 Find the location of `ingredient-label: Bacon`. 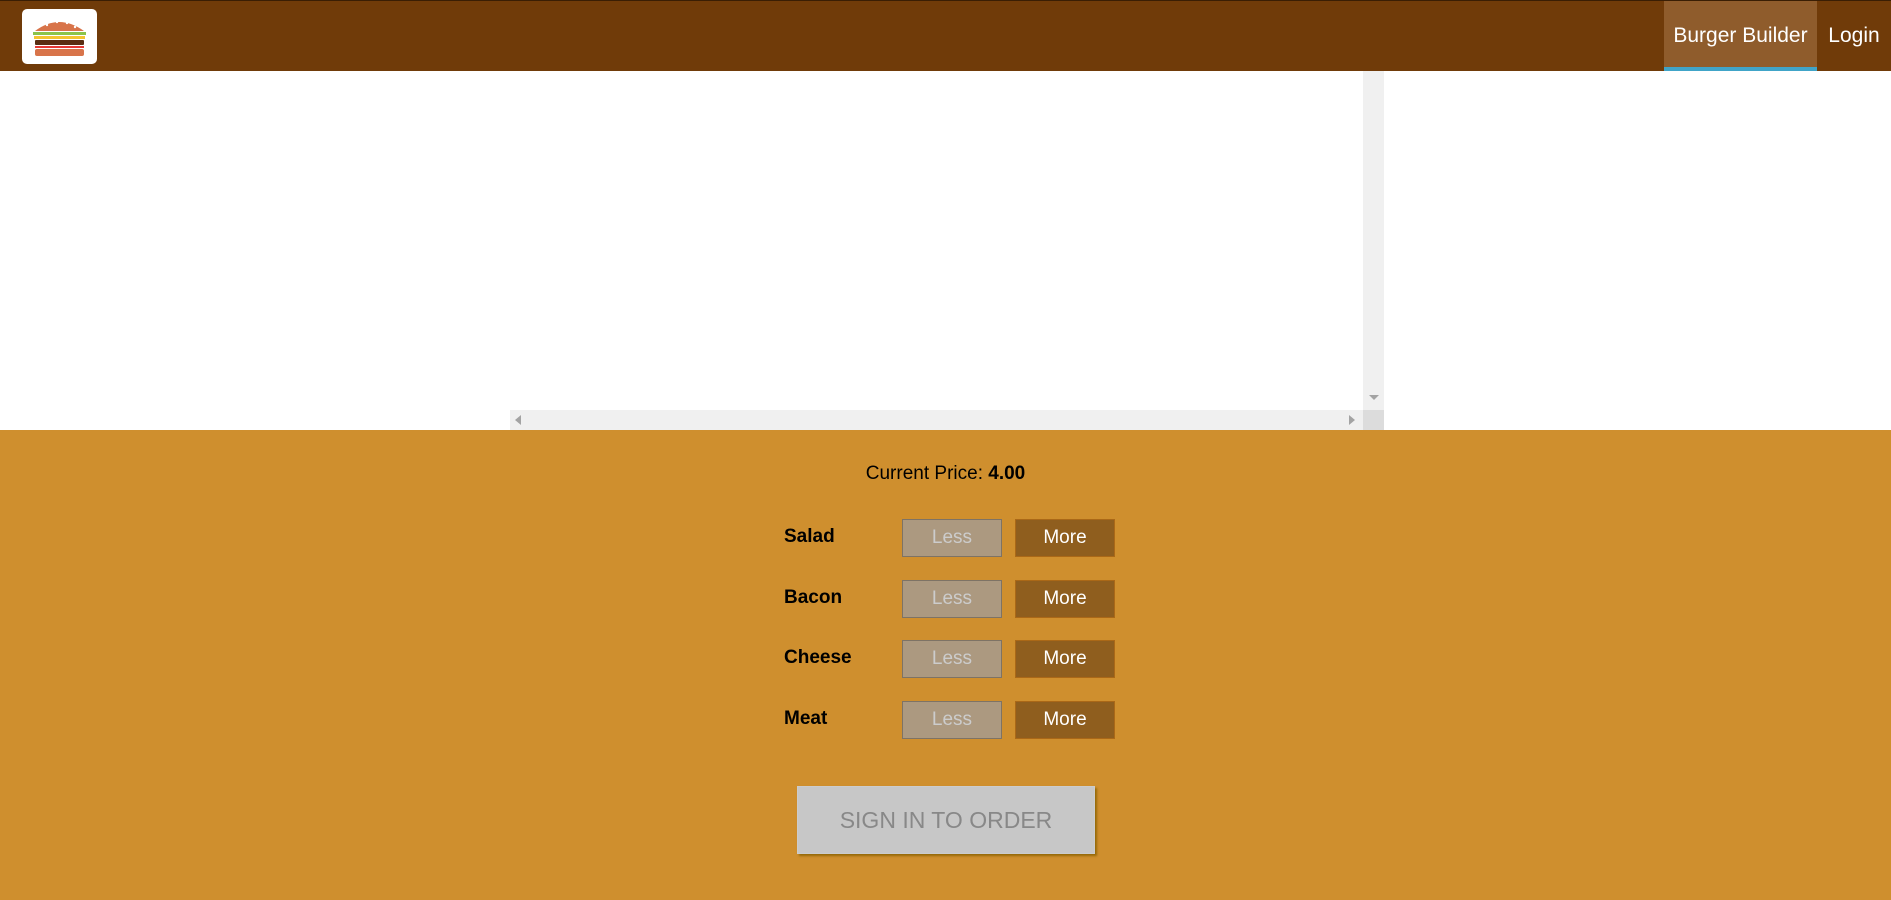

ingredient-label: Bacon is located at coordinates (813, 597).